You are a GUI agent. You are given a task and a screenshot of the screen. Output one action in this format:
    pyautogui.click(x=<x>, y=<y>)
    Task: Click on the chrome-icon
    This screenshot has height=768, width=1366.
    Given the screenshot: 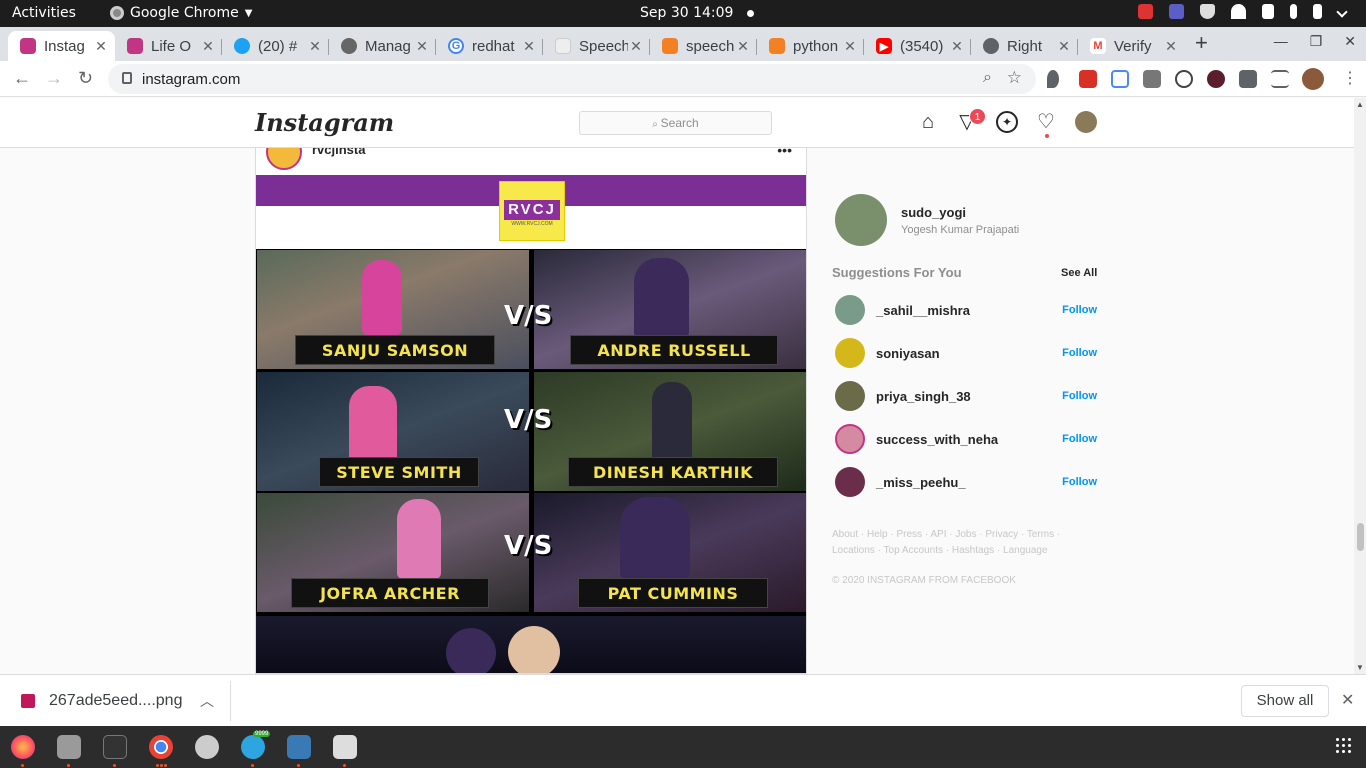 What is the action you would take?
    pyautogui.click(x=161, y=747)
    